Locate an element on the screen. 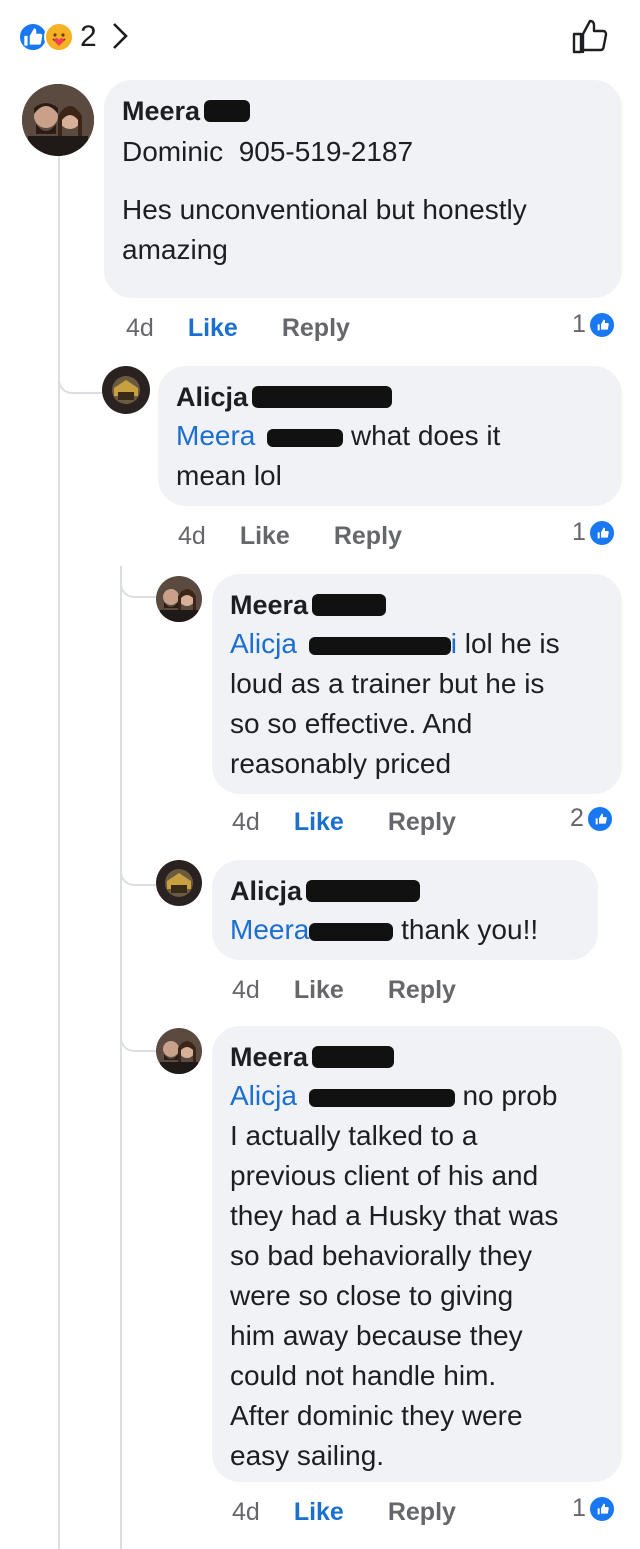 The width and height of the screenshot is (640, 1549). comment-text: so bad behaviorally they is located at coordinates (381, 1255).